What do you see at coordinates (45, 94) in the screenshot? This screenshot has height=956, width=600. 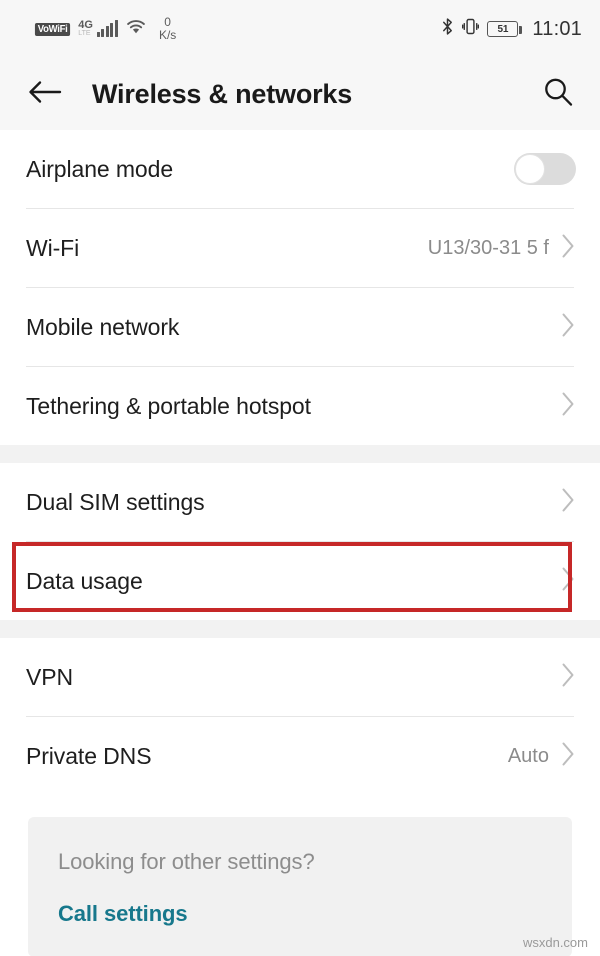 I see `back-arrow-icon` at bounding box center [45, 94].